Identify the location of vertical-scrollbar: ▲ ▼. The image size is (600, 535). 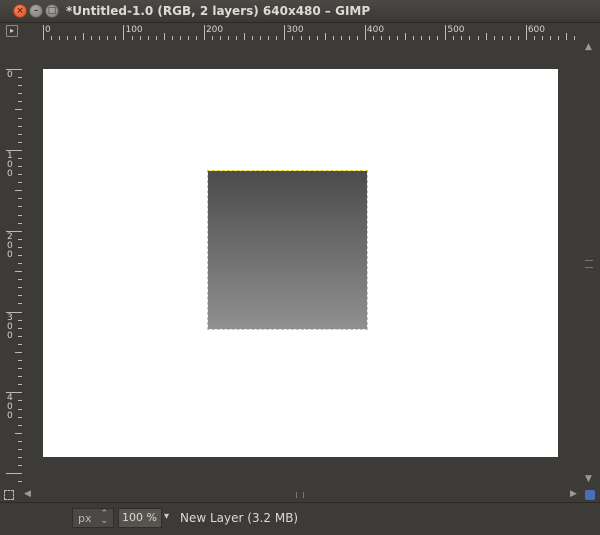
(589, 256).